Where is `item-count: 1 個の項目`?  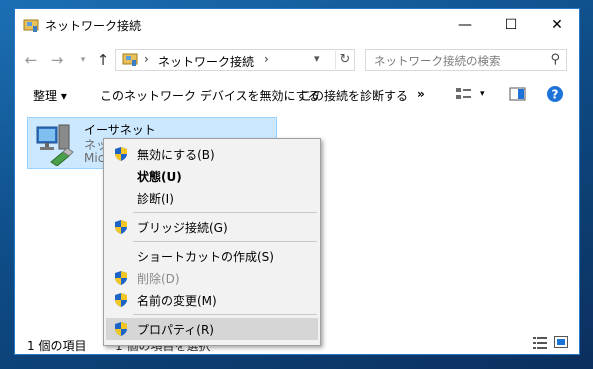
item-count: 1 個の項目 is located at coordinates (57, 346).